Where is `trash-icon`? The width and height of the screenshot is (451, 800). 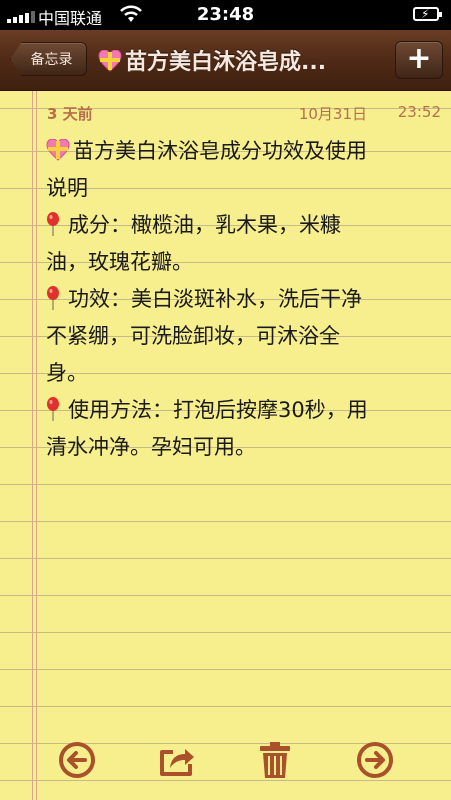
trash-icon is located at coordinates (275, 760).